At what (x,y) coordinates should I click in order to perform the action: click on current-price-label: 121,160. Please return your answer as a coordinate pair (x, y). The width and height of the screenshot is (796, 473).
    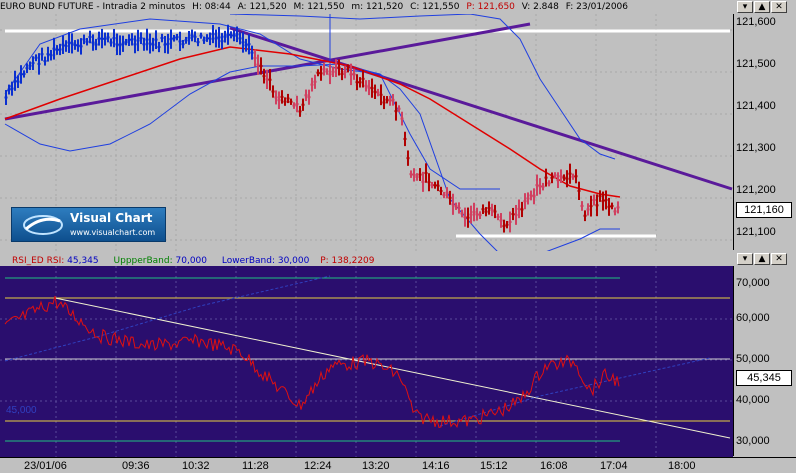
    Looking at the image, I should click on (764, 210).